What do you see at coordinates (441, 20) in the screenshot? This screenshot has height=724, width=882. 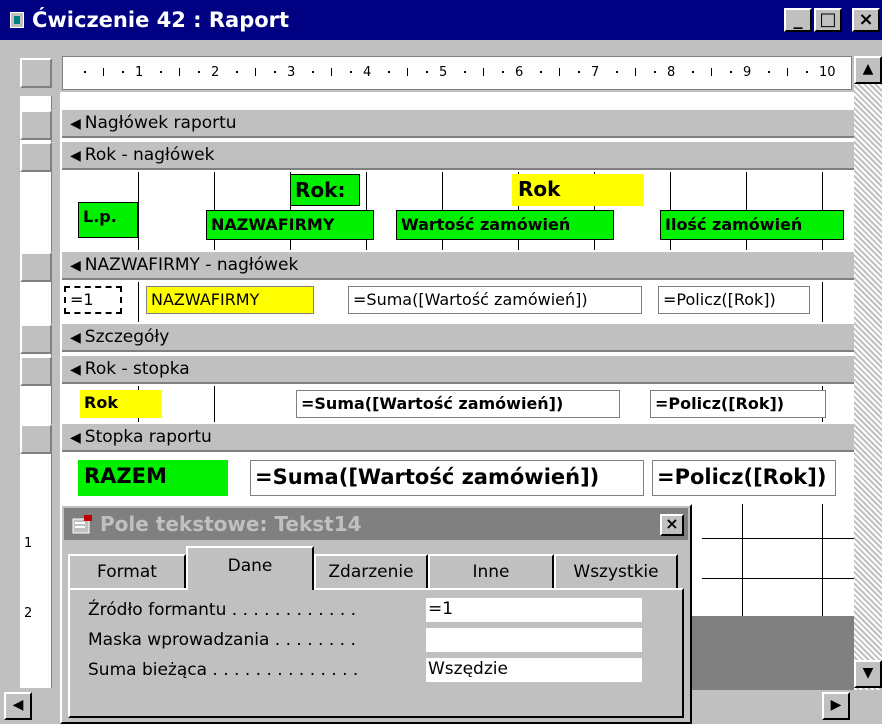 I see `window-title-bar: Ćwiczenie 42 : Raport _ □ ×` at bounding box center [441, 20].